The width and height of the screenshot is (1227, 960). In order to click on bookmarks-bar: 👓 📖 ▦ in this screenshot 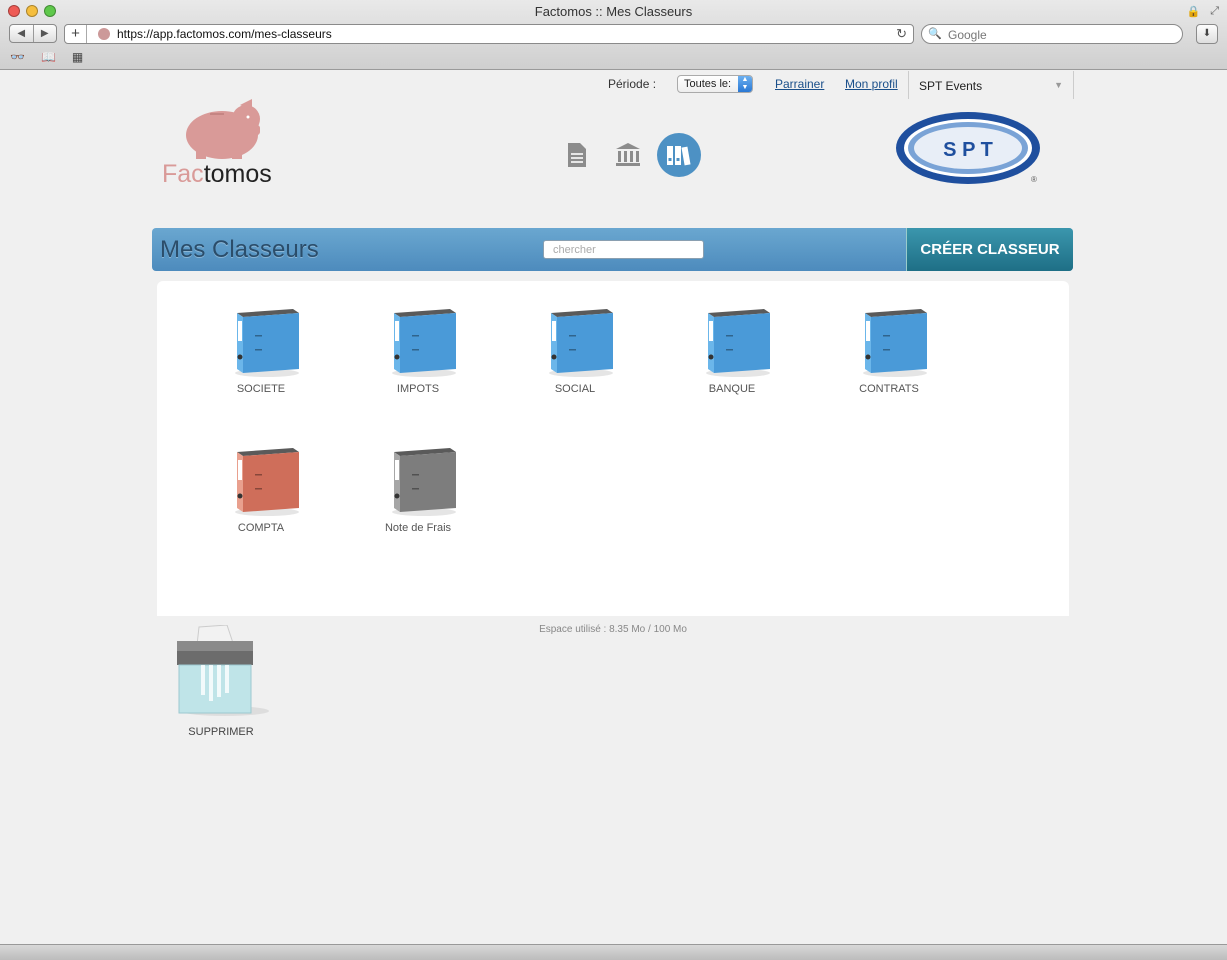, I will do `click(46, 57)`.